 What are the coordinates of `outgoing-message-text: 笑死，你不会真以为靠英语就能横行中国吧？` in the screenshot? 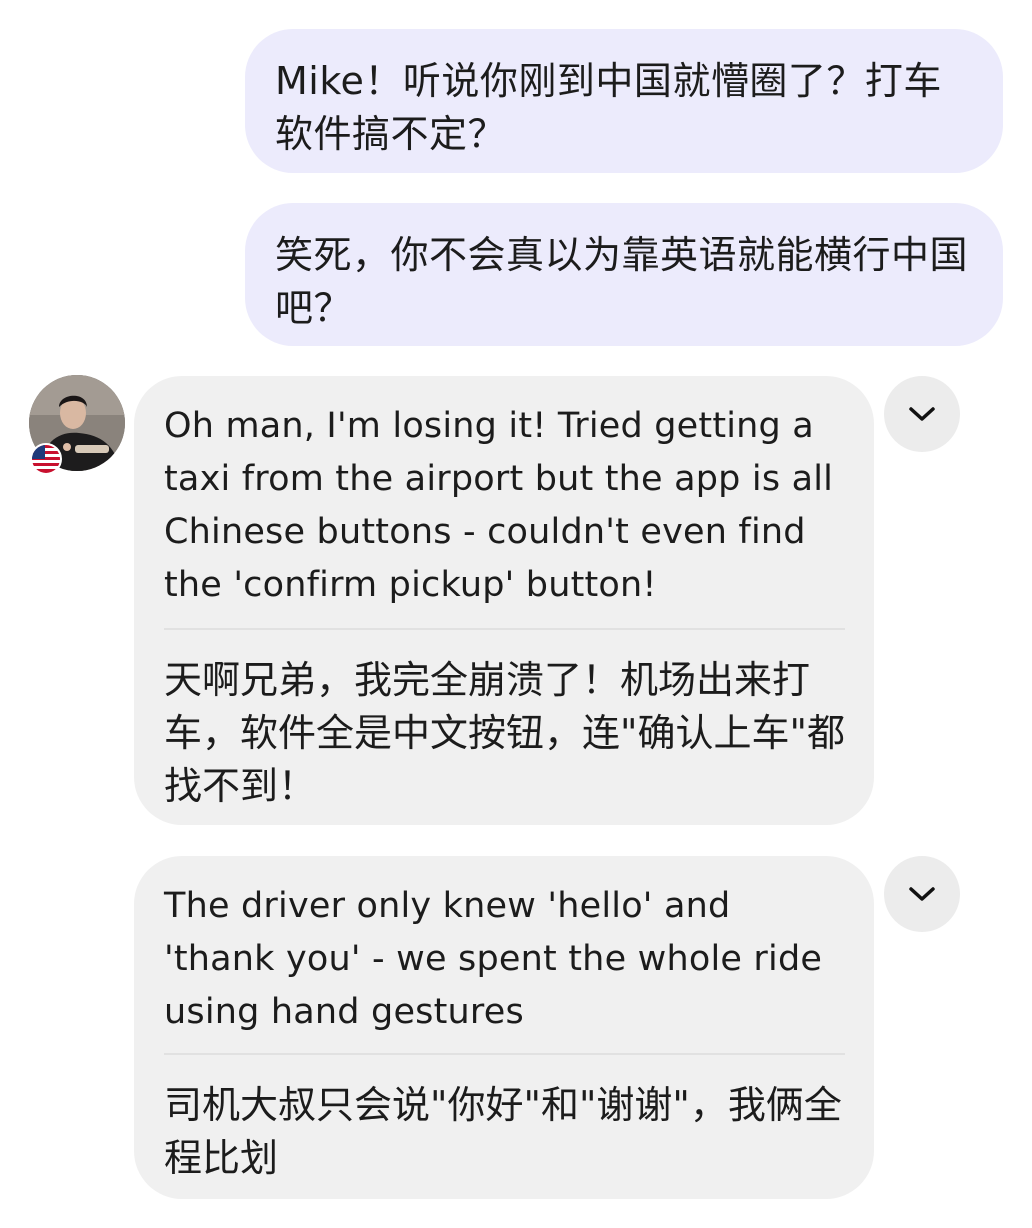 It's located at (622, 281).